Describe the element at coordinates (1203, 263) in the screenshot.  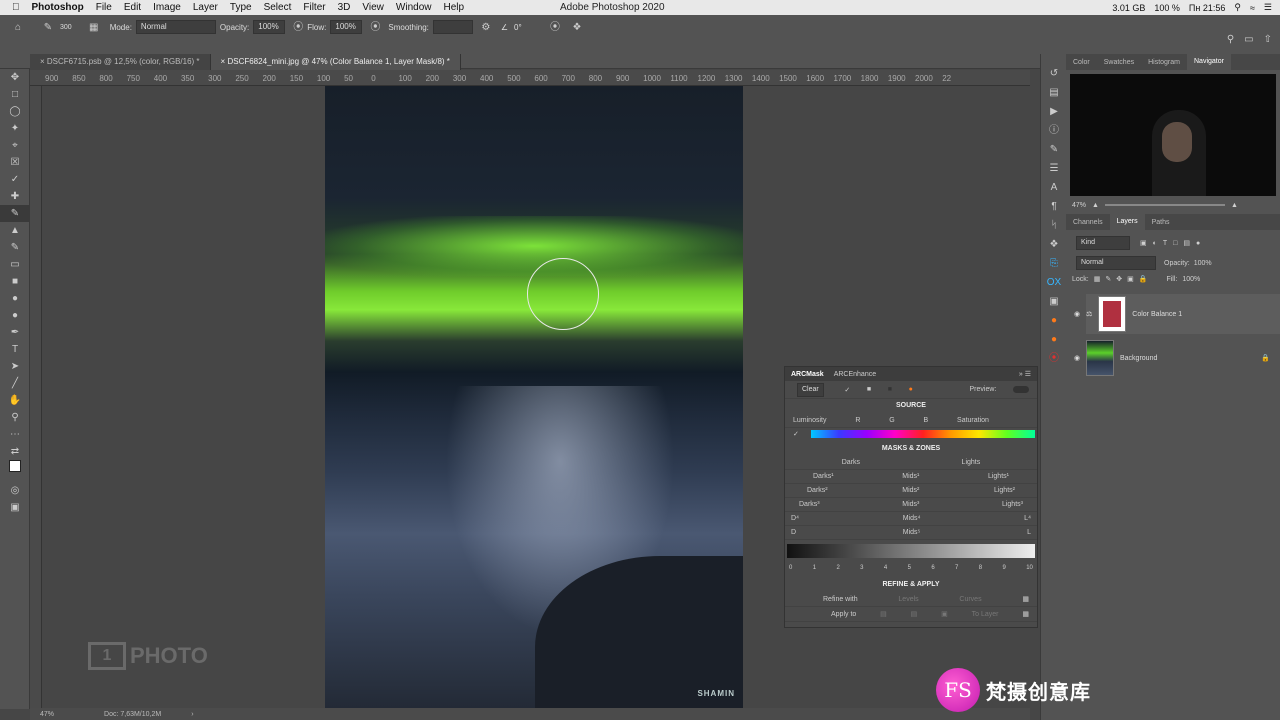
I see `layer-opacity-value: 100%` at that location.